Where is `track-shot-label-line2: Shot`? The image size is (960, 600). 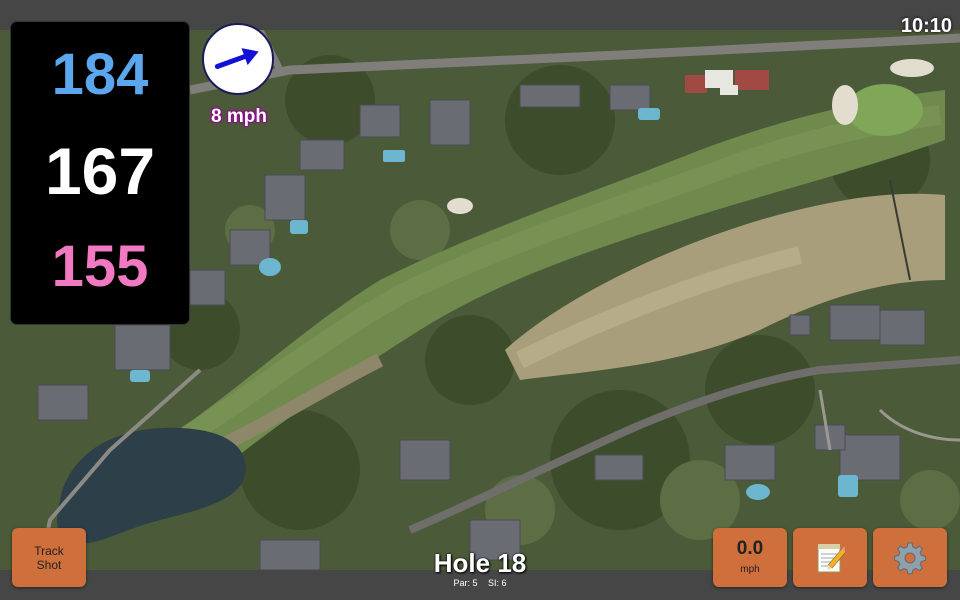
track-shot-label-line2: Shot is located at coordinates (49, 564).